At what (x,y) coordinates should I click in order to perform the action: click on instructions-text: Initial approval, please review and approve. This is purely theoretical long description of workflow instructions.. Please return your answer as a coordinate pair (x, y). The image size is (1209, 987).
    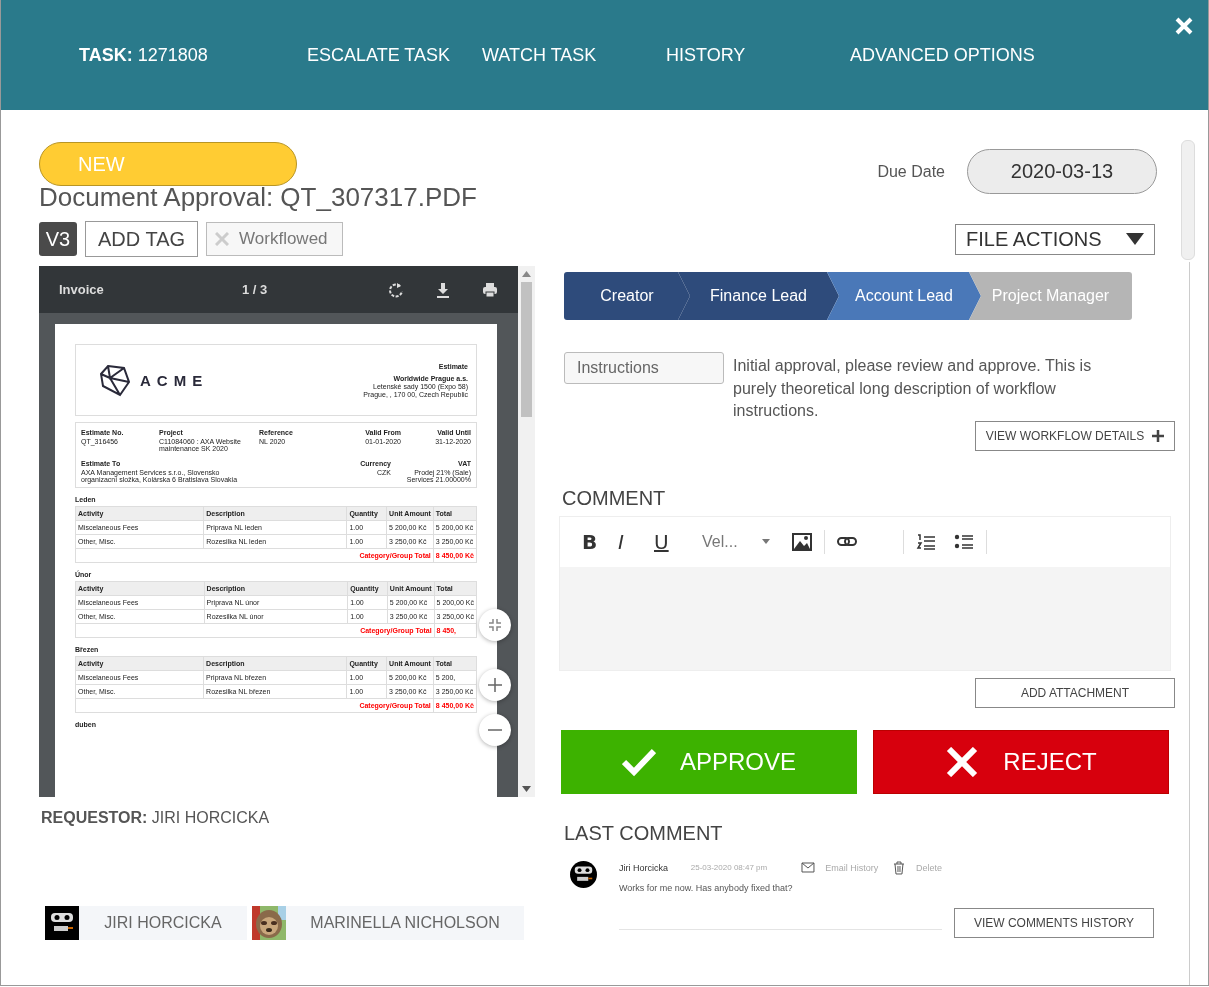
    Looking at the image, I should click on (913, 388).